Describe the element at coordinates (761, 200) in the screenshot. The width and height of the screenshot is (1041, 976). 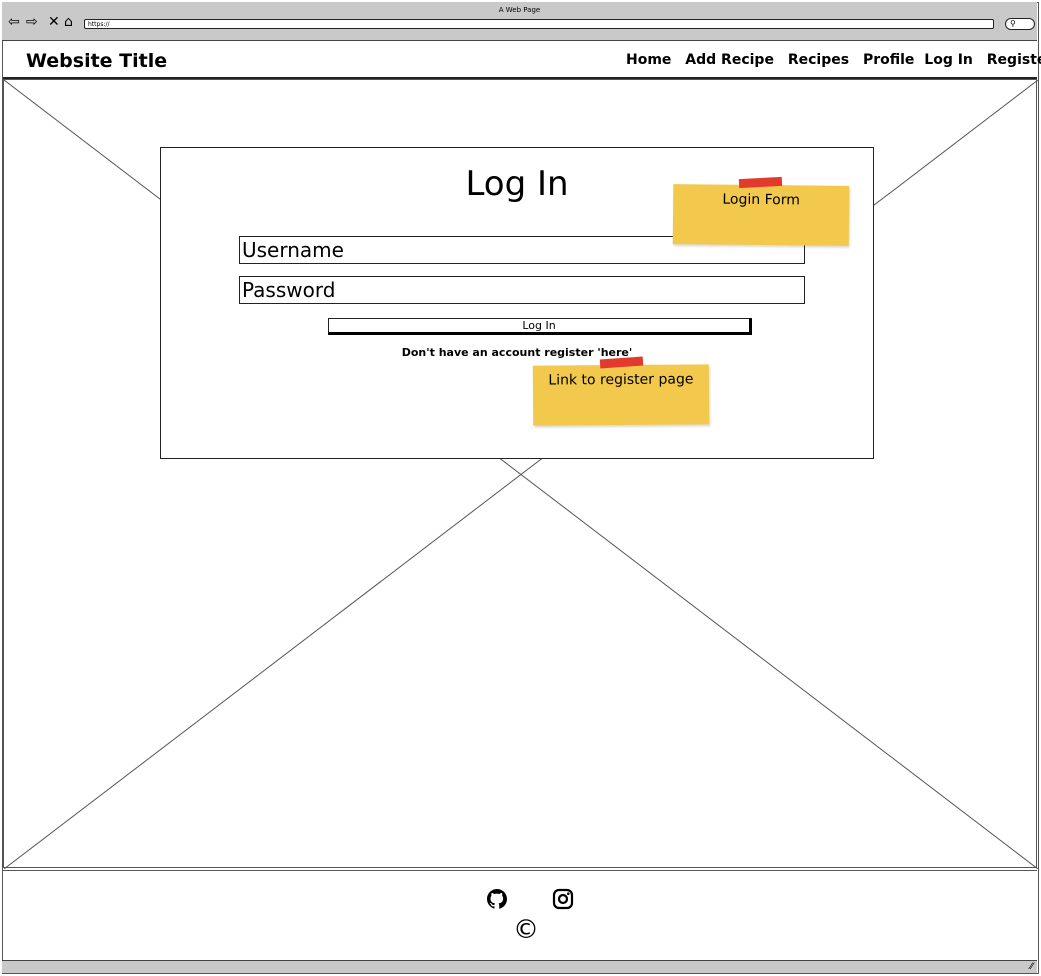
I see `note-text: Login Form` at that location.